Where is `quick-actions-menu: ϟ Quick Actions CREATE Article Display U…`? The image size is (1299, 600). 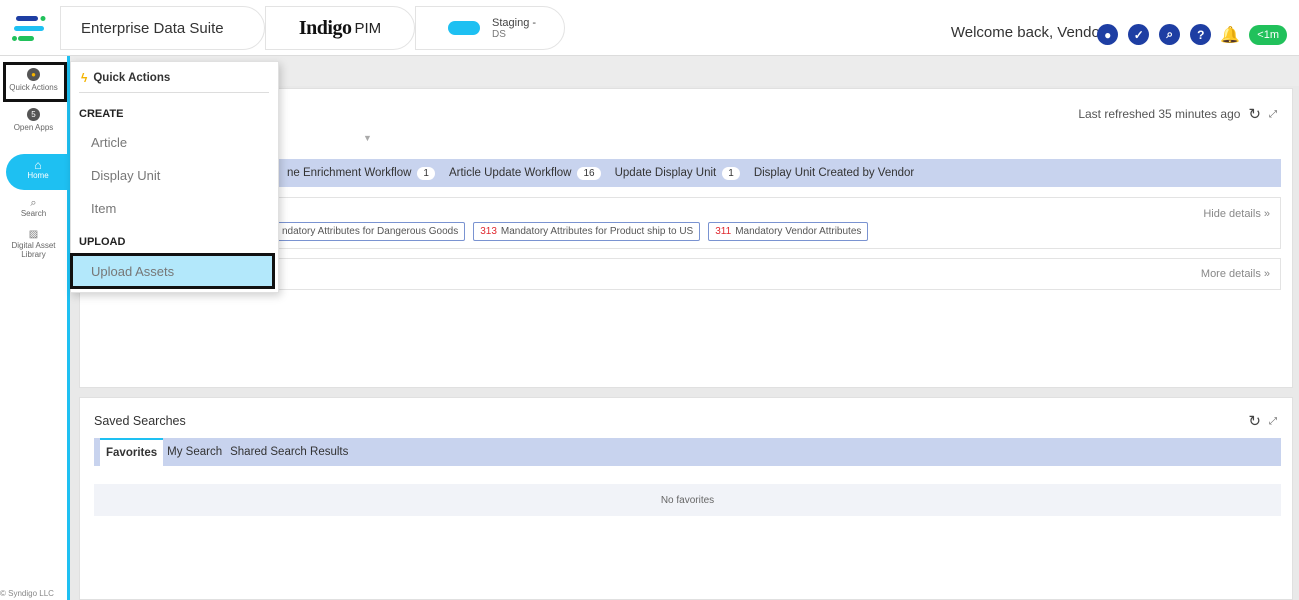 quick-actions-menu: ϟ Quick Actions CREATE Article Display U… is located at coordinates (174, 177).